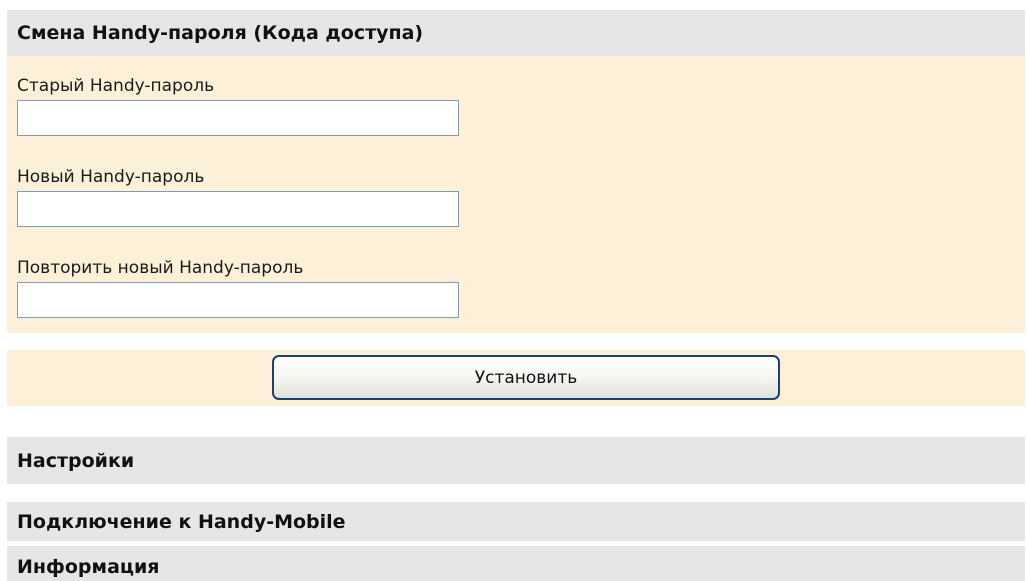 The width and height of the screenshot is (1027, 581). I want to click on information-section-title: Информация, so click(88, 567).